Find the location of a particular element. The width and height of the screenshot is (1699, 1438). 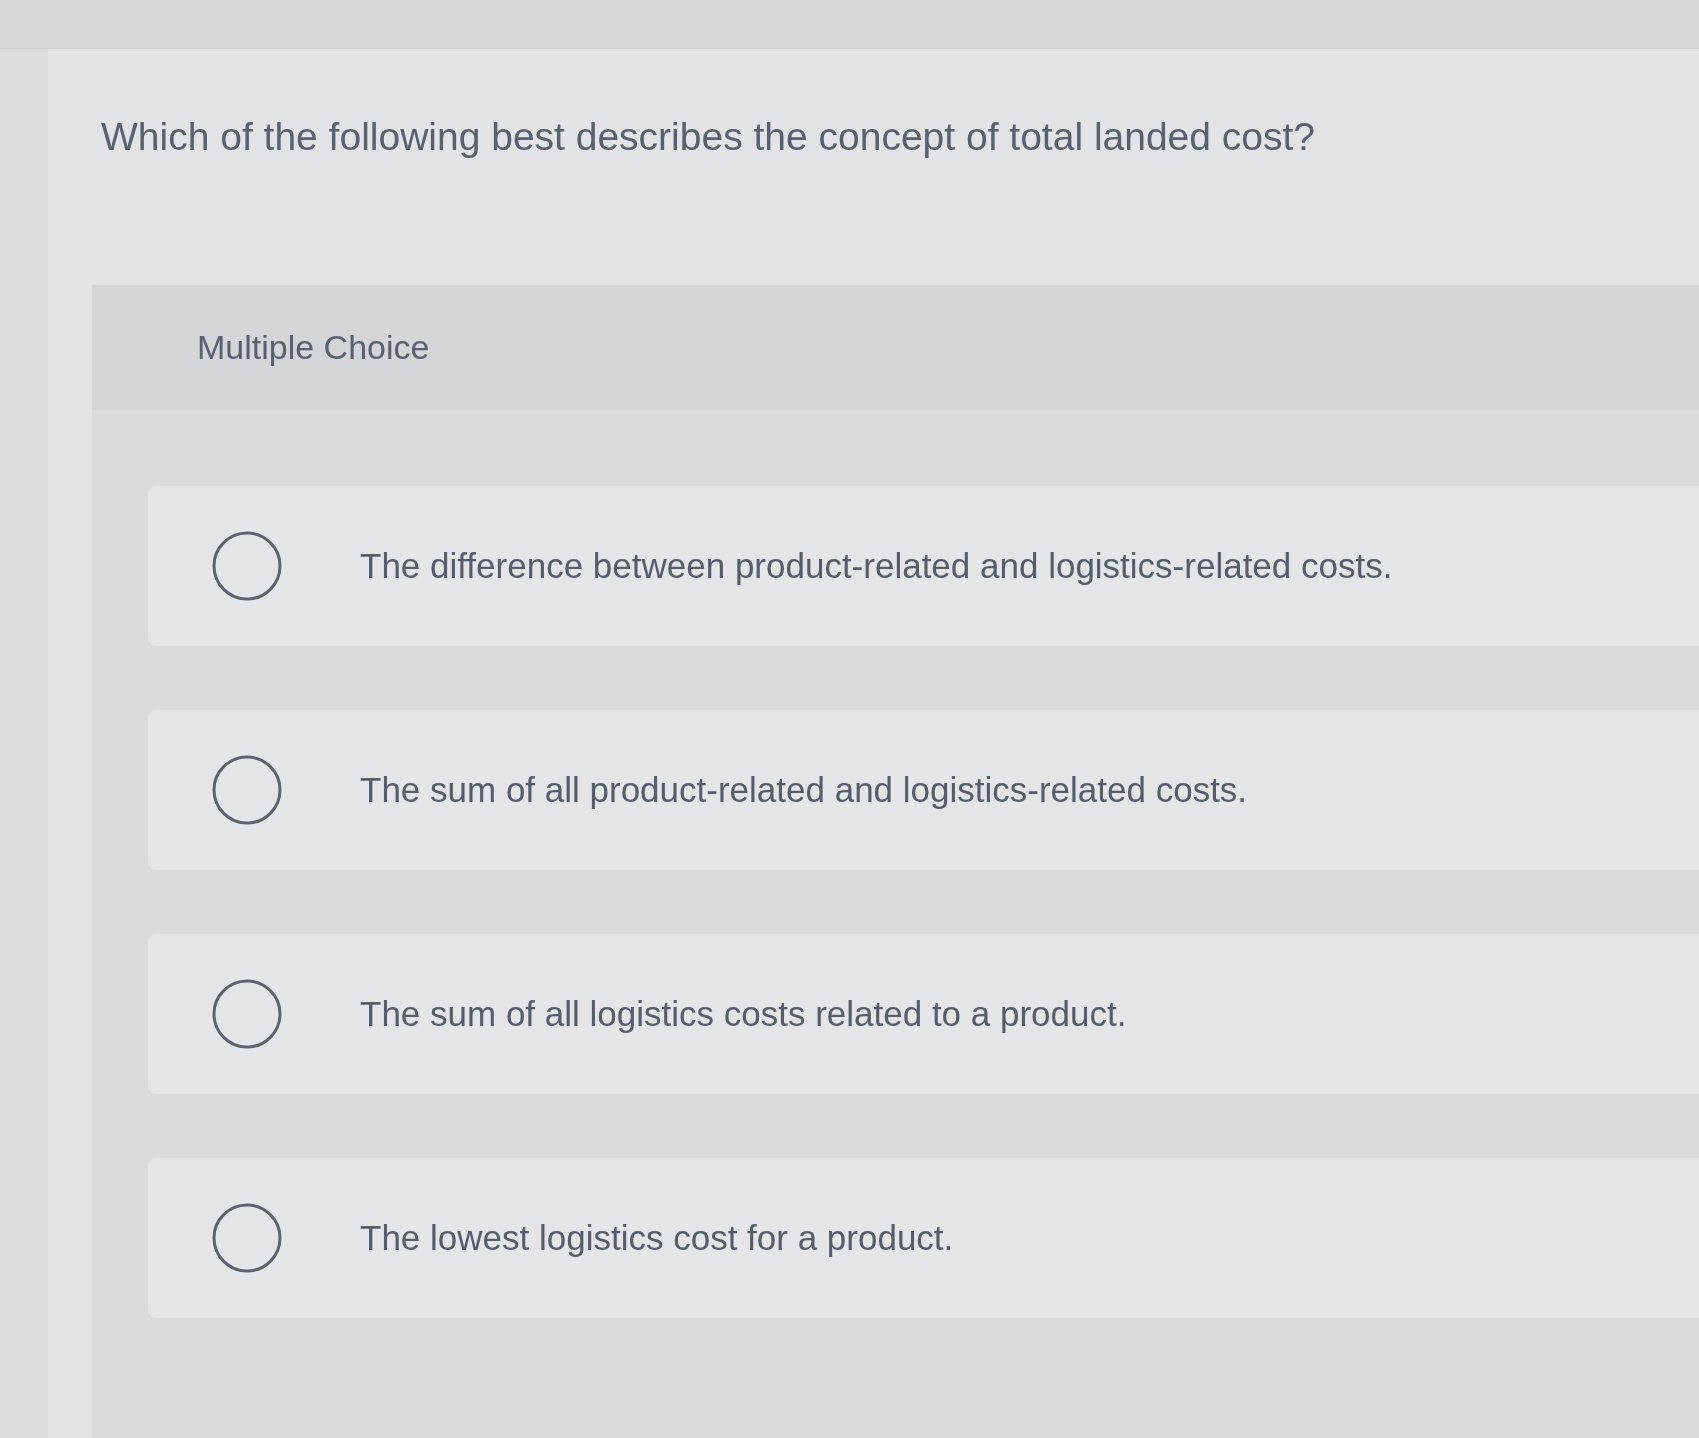

option-text: The difference between product-related and logistics-related costs. is located at coordinates (876, 566).